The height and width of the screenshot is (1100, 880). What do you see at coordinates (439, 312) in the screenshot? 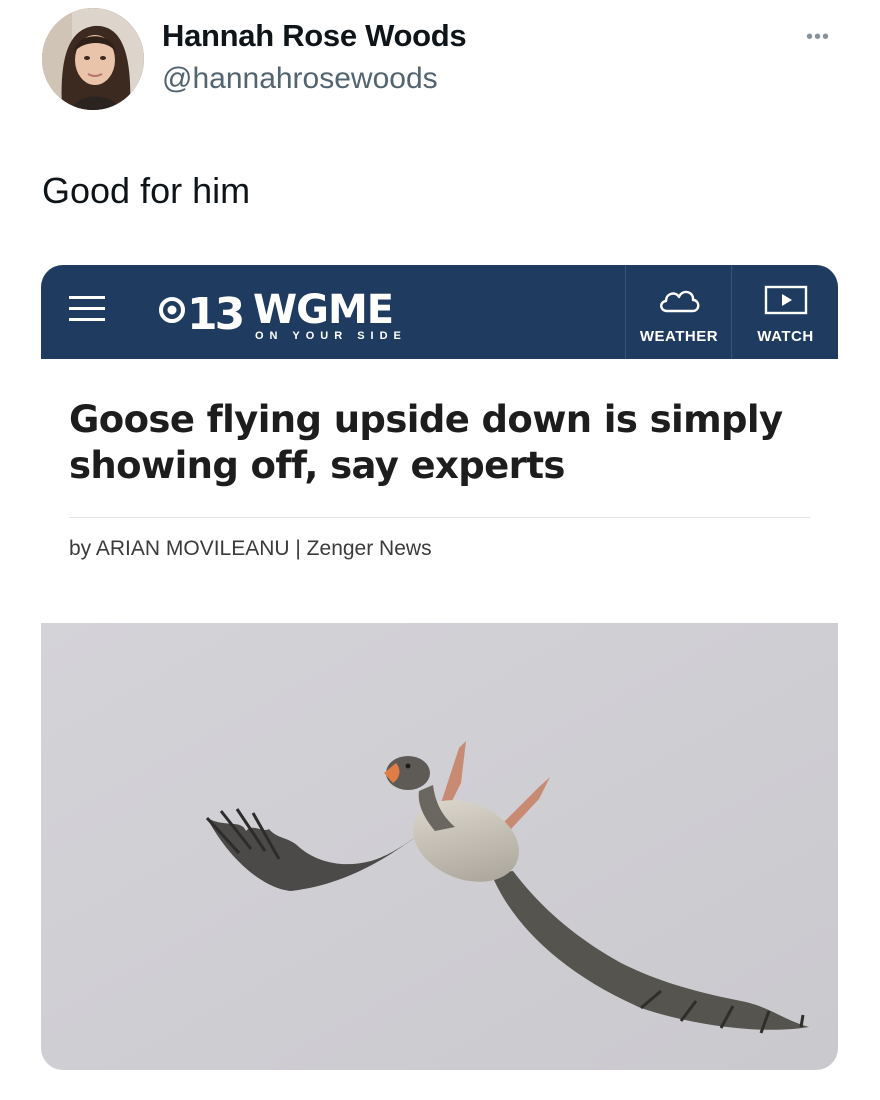
I see `news-site-navbar: 13 WGME ON YOUR SIDE WEATHER WATCH` at bounding box center [439, 312].